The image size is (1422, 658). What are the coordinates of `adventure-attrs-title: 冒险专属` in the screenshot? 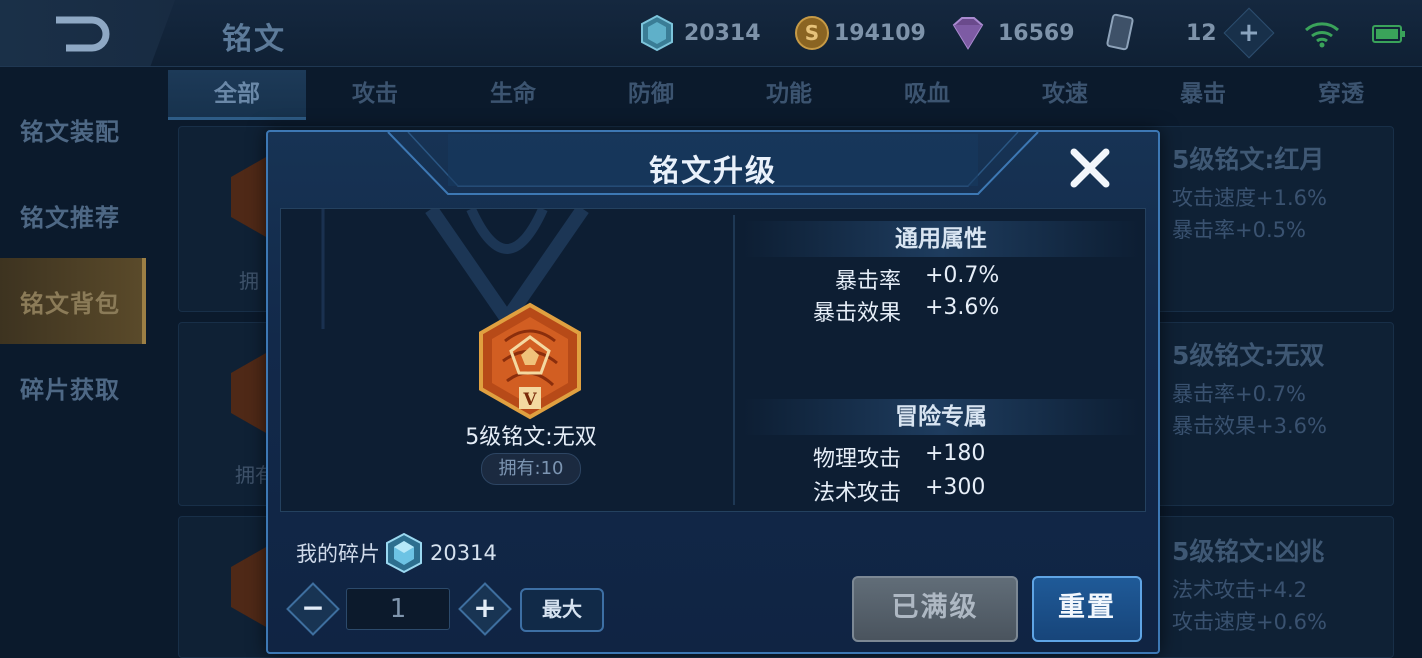 It's located at (941, 417).